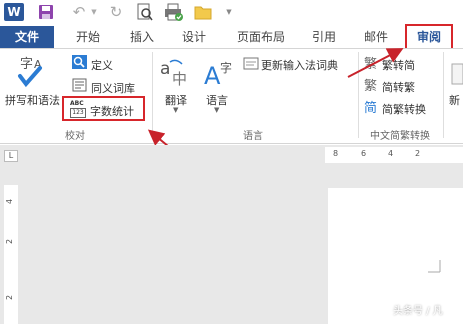 This screenshot has width=463, height=324. Describe the element at coordinates (11, 156) in the screenshot. I see `tab-stop-selector: L` at that location.